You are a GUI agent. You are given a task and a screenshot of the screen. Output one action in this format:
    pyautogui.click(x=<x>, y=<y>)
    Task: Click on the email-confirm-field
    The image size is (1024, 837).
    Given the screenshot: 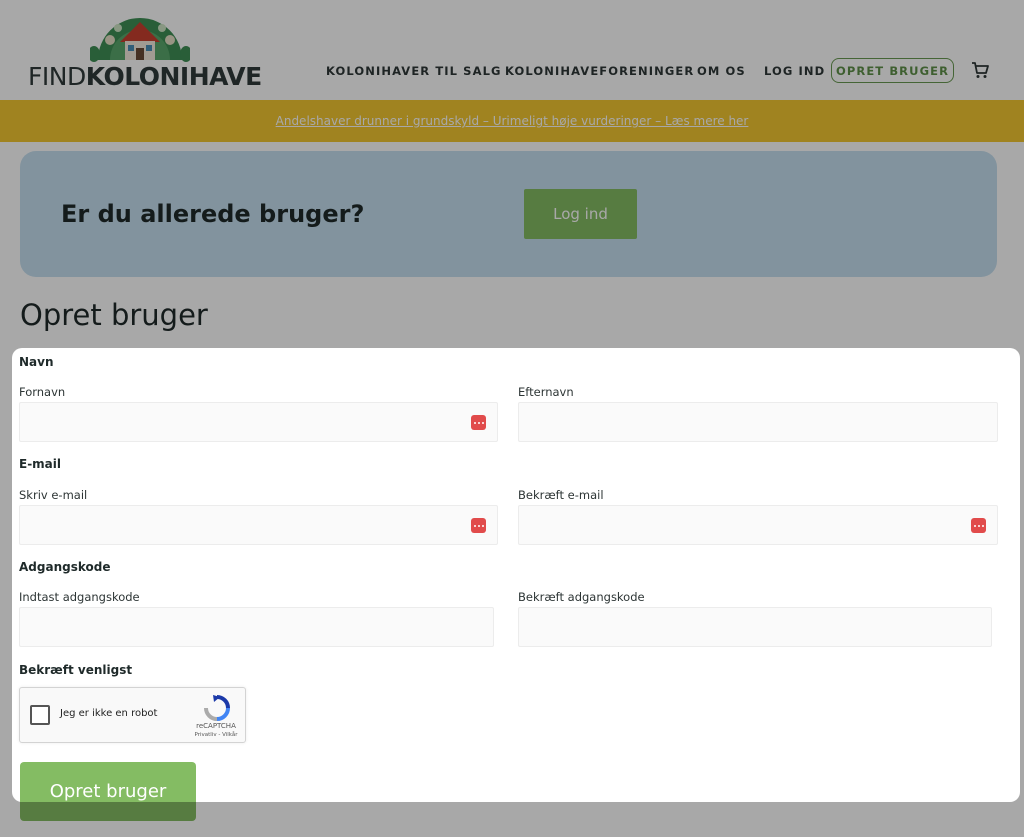 What is the action you would take?
    pyautogui.click(x=758, y=525)
    